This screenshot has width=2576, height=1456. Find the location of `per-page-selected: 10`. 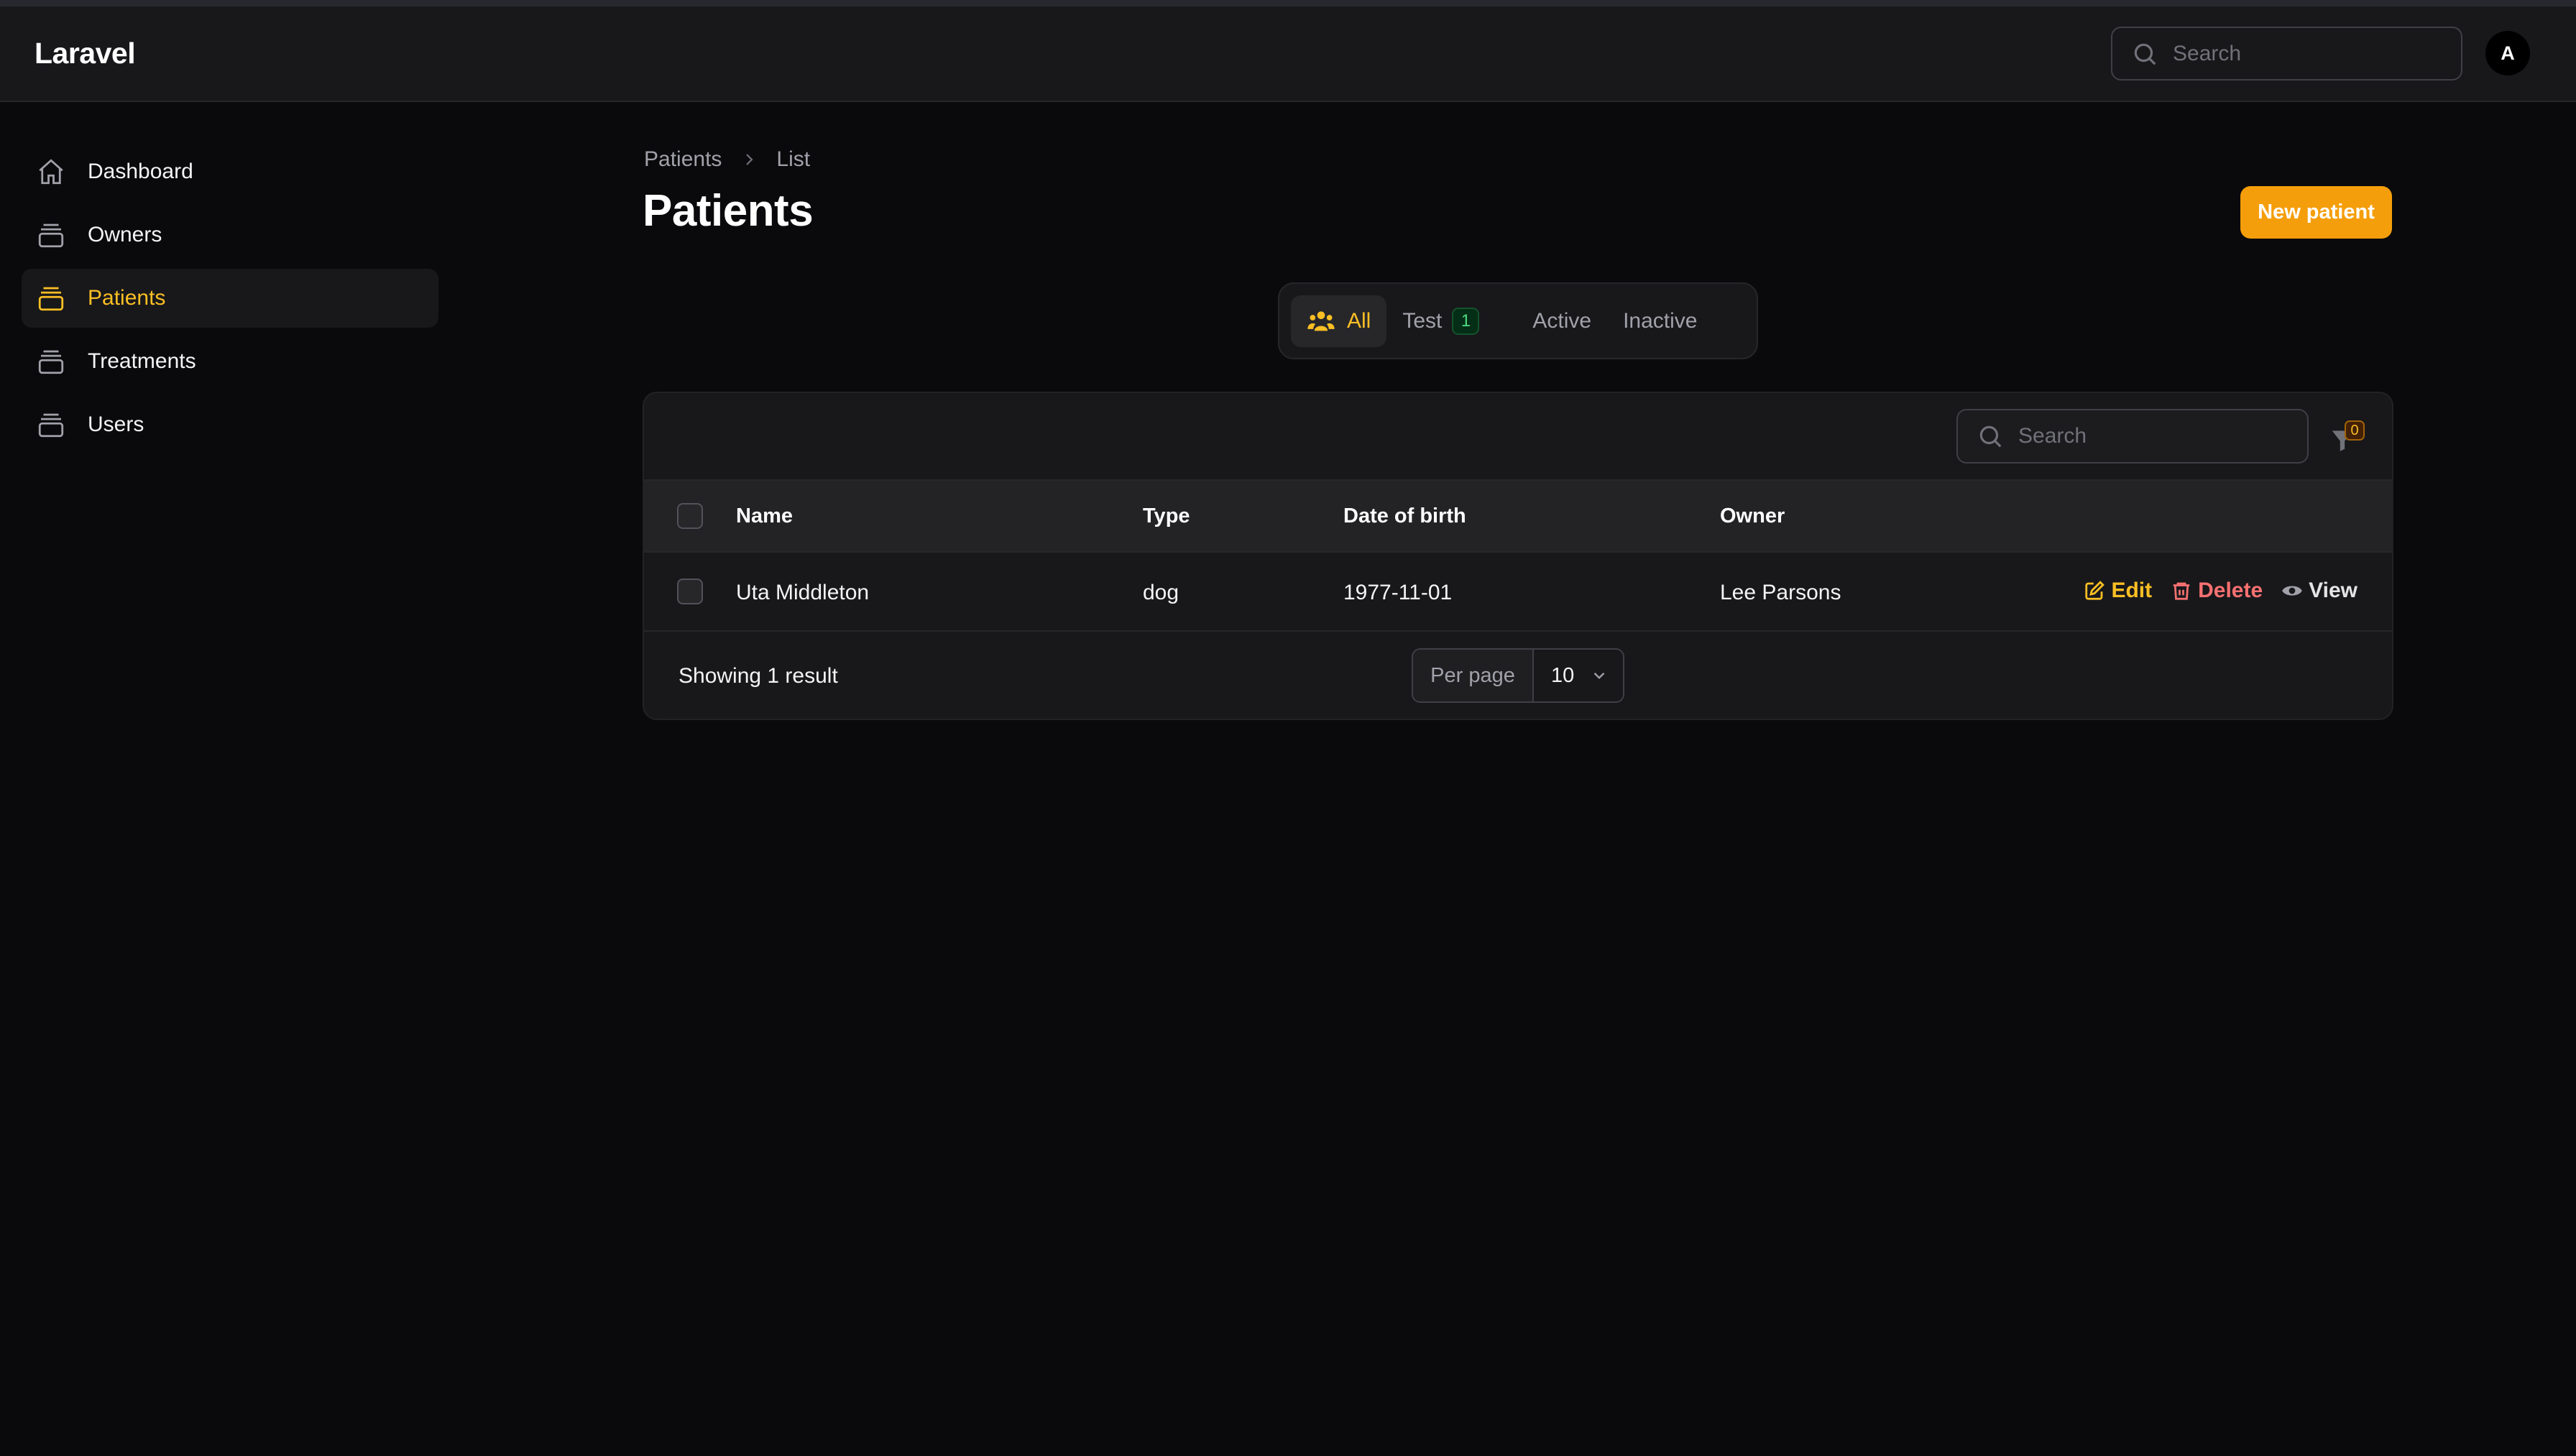

per-page-selected: 10 is located at coordinates (1563, 675).